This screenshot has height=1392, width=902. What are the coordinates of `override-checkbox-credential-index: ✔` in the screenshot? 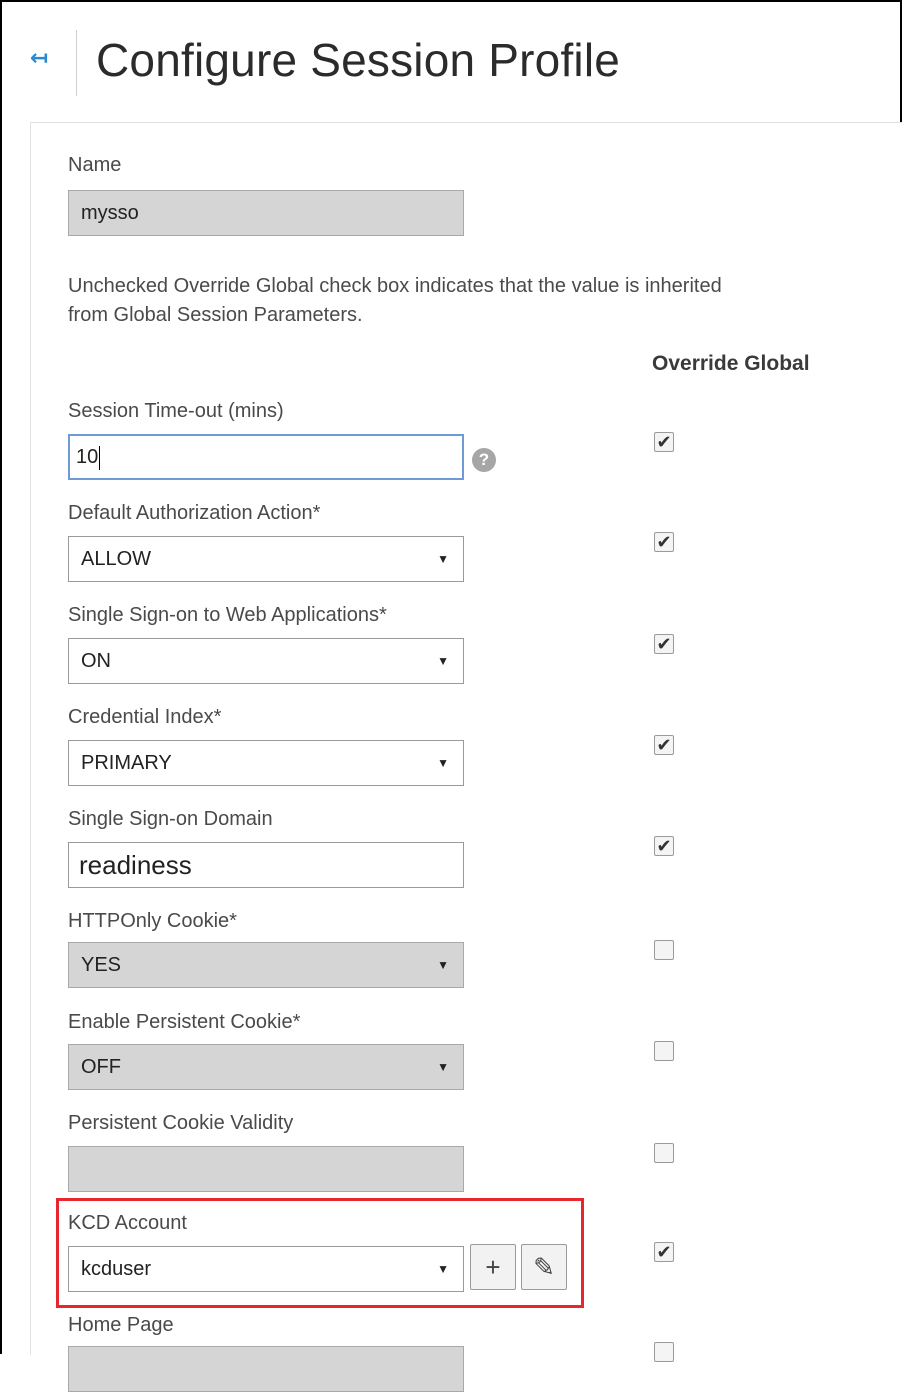 It's located at (664, 745).